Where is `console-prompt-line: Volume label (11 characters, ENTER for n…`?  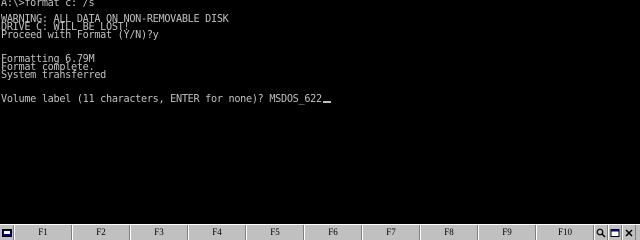
console-prompt-line: Volume label (11 characters, ENTER for n… is located at coordinates (166, 99).